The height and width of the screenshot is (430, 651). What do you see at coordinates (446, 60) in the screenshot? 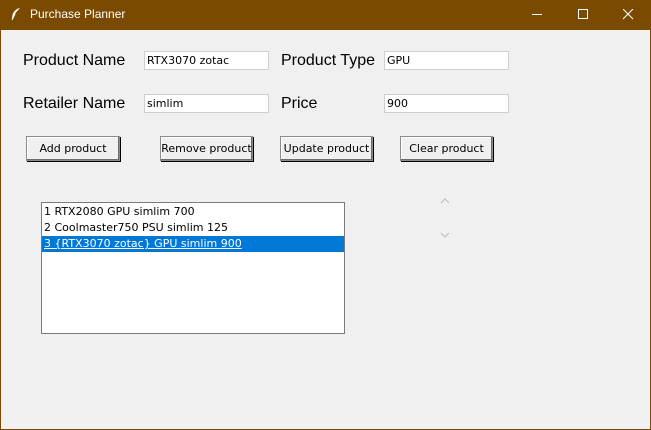
I see `product-type-field` at bounding box center [446, 60].